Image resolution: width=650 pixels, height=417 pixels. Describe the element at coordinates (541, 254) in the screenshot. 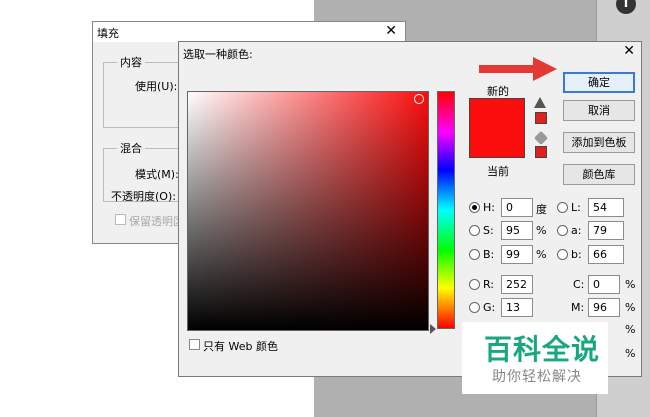

I see `b-unit: %` at that location.